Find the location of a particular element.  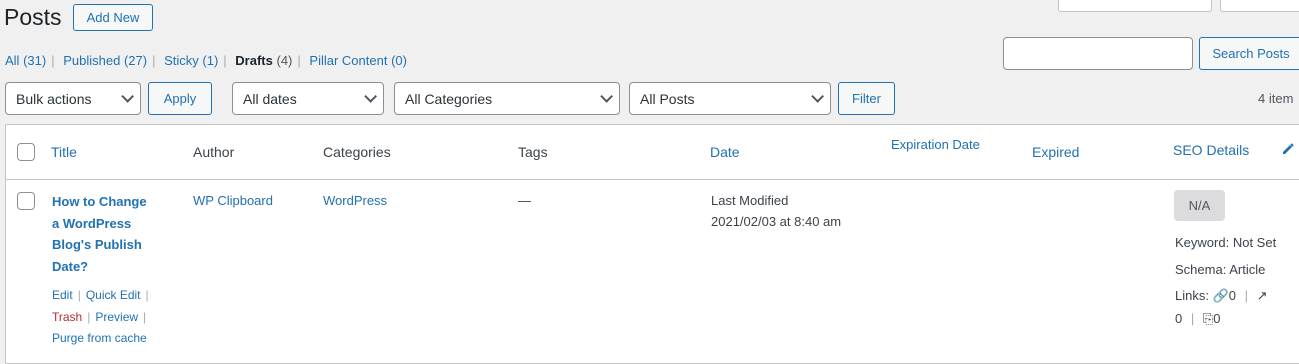

trash-link: Trash is located at coordinates (67, 317).